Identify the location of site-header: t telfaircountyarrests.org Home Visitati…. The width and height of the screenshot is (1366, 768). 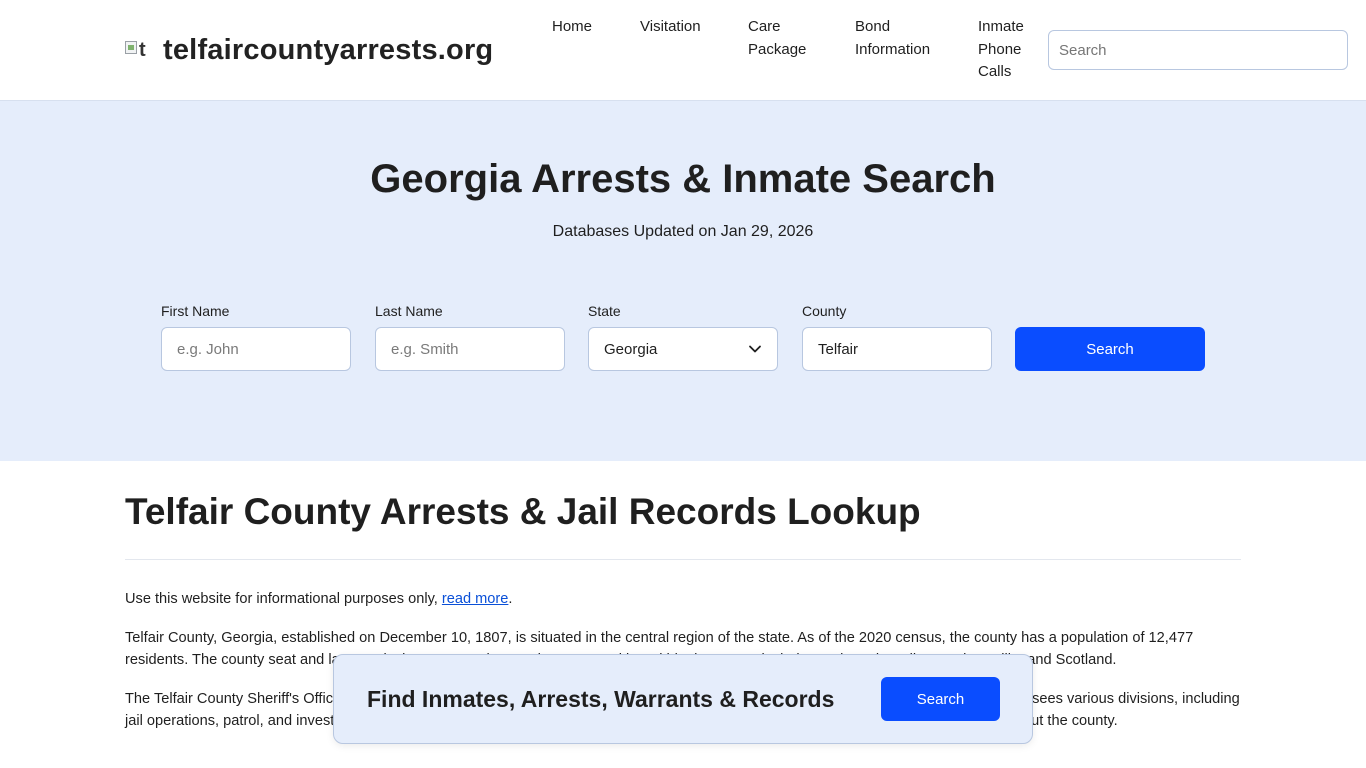
(683, 50).